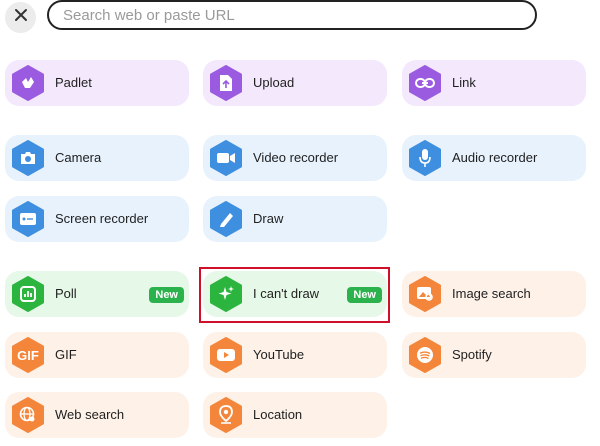 The image size is (600, 446). Describe the element at coordinates (472, 354) in the screenshot. I see `spotify-label: Spotify` at that location.